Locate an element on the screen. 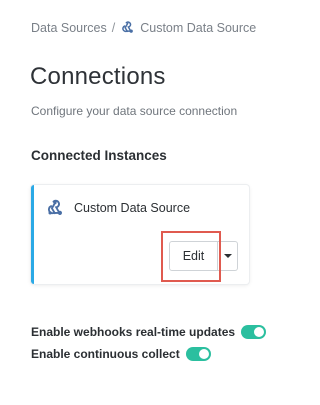  page-title: Connections is located at coordinates (98, 76).